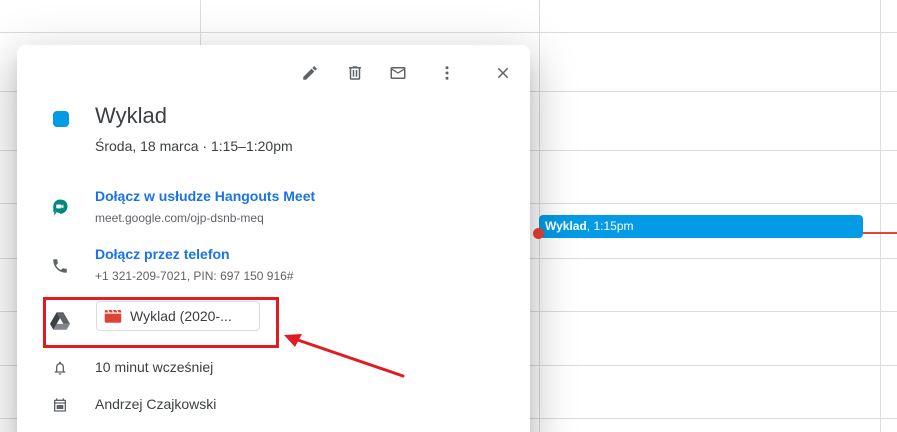 This screenshot has height=432, width=897. What do you see at coordinates (880, 216) in the screenshot?
I see `grid-column-divider` at bounding box center [880, 216].